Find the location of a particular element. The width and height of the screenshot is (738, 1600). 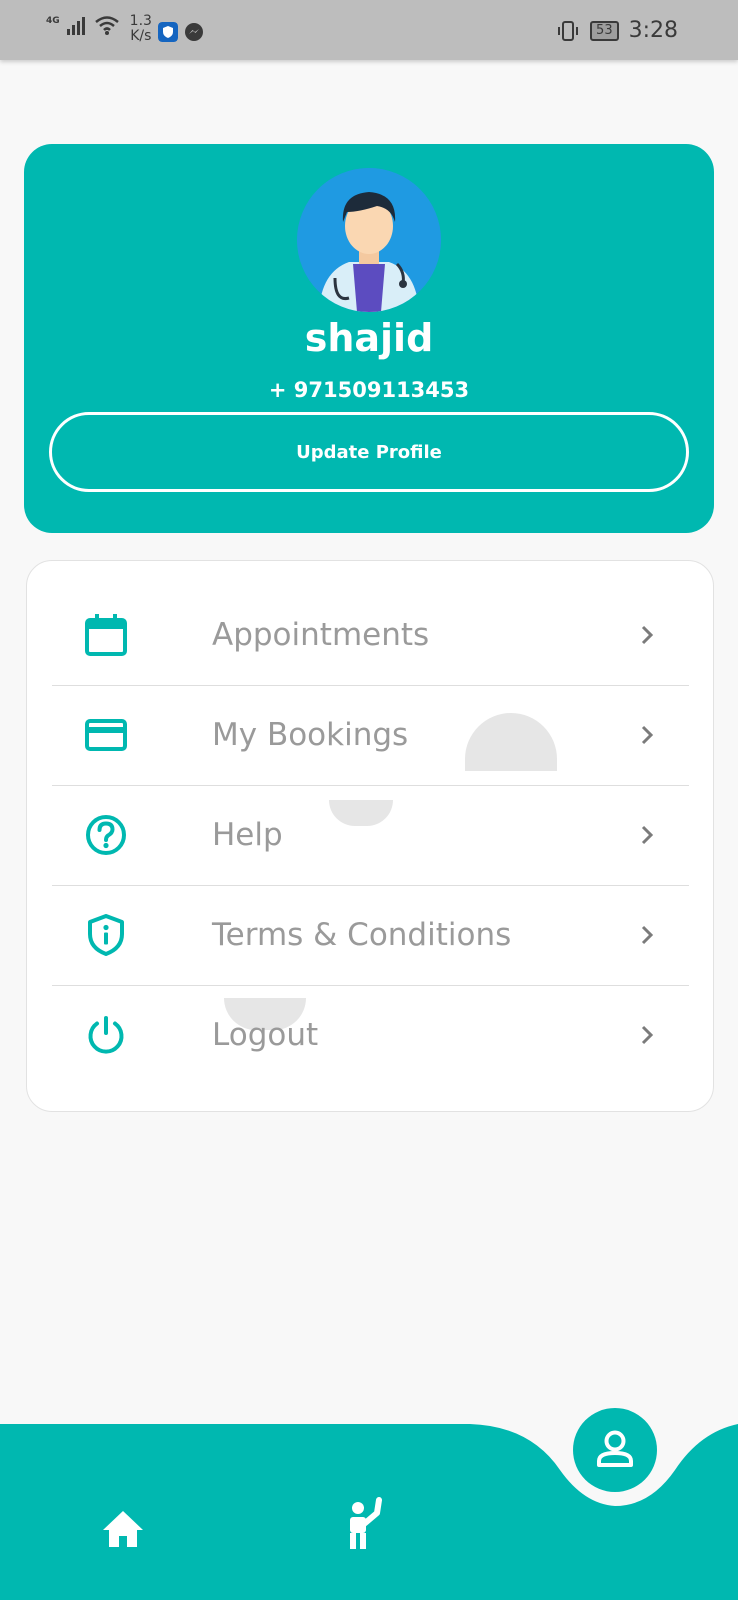

menu-item-label: Terms & Conditions is located at coordinates (362, 935).